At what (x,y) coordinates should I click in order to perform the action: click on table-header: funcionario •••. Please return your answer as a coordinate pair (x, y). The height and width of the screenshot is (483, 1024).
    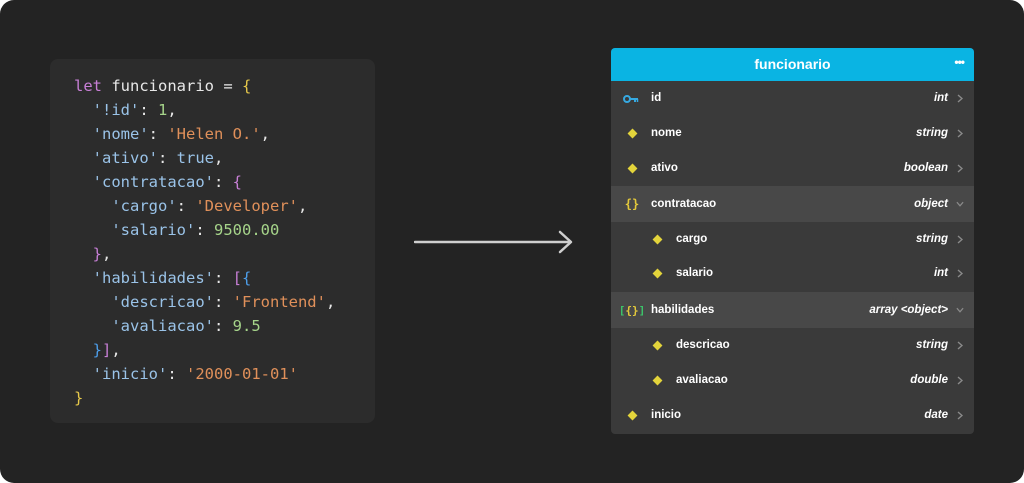
    Looking at the image, I should click on (792, 64).